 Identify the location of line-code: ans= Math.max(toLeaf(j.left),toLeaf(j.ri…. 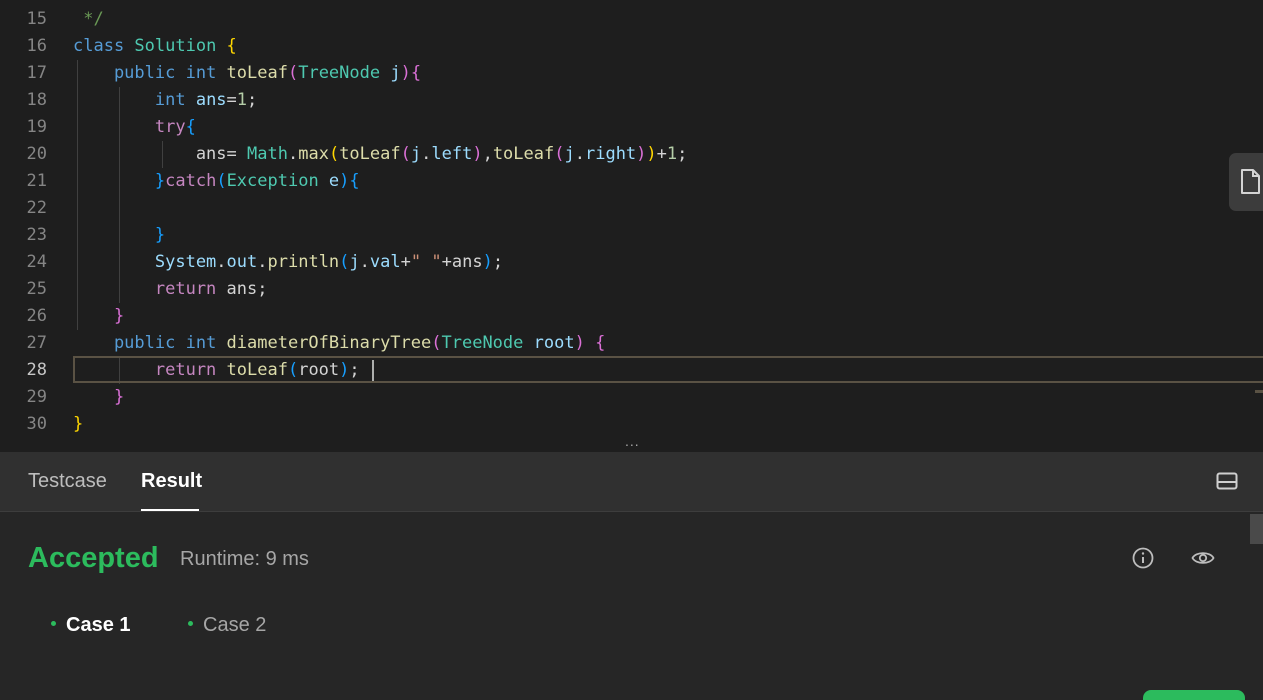
(380, 154).